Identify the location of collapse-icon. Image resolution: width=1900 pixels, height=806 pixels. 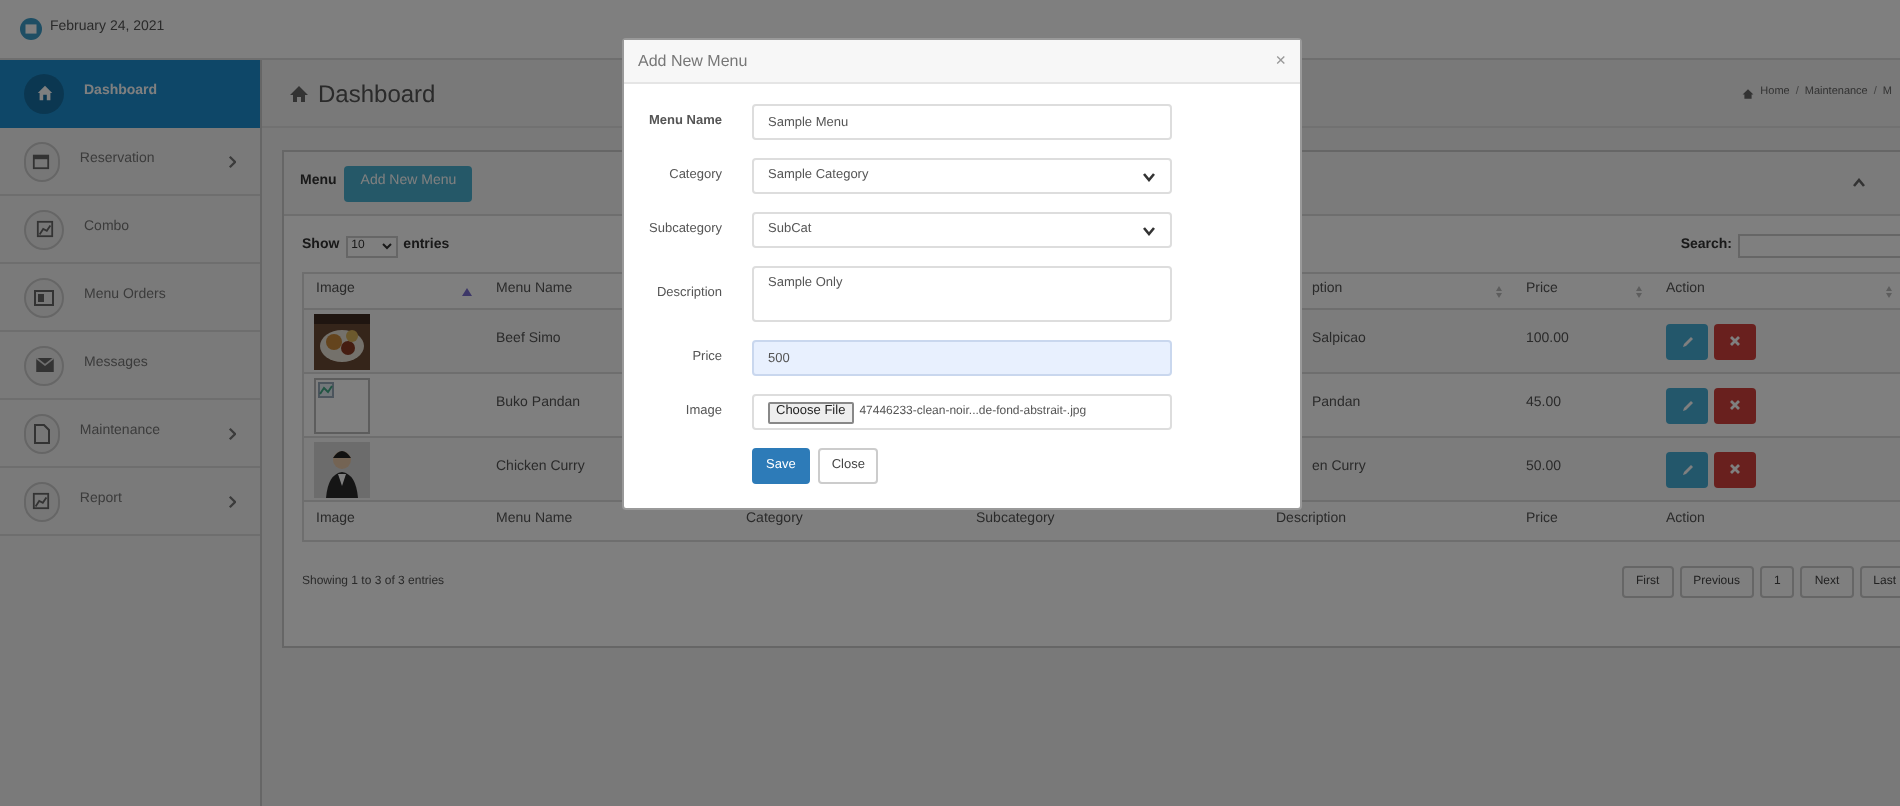
(1859, 183).